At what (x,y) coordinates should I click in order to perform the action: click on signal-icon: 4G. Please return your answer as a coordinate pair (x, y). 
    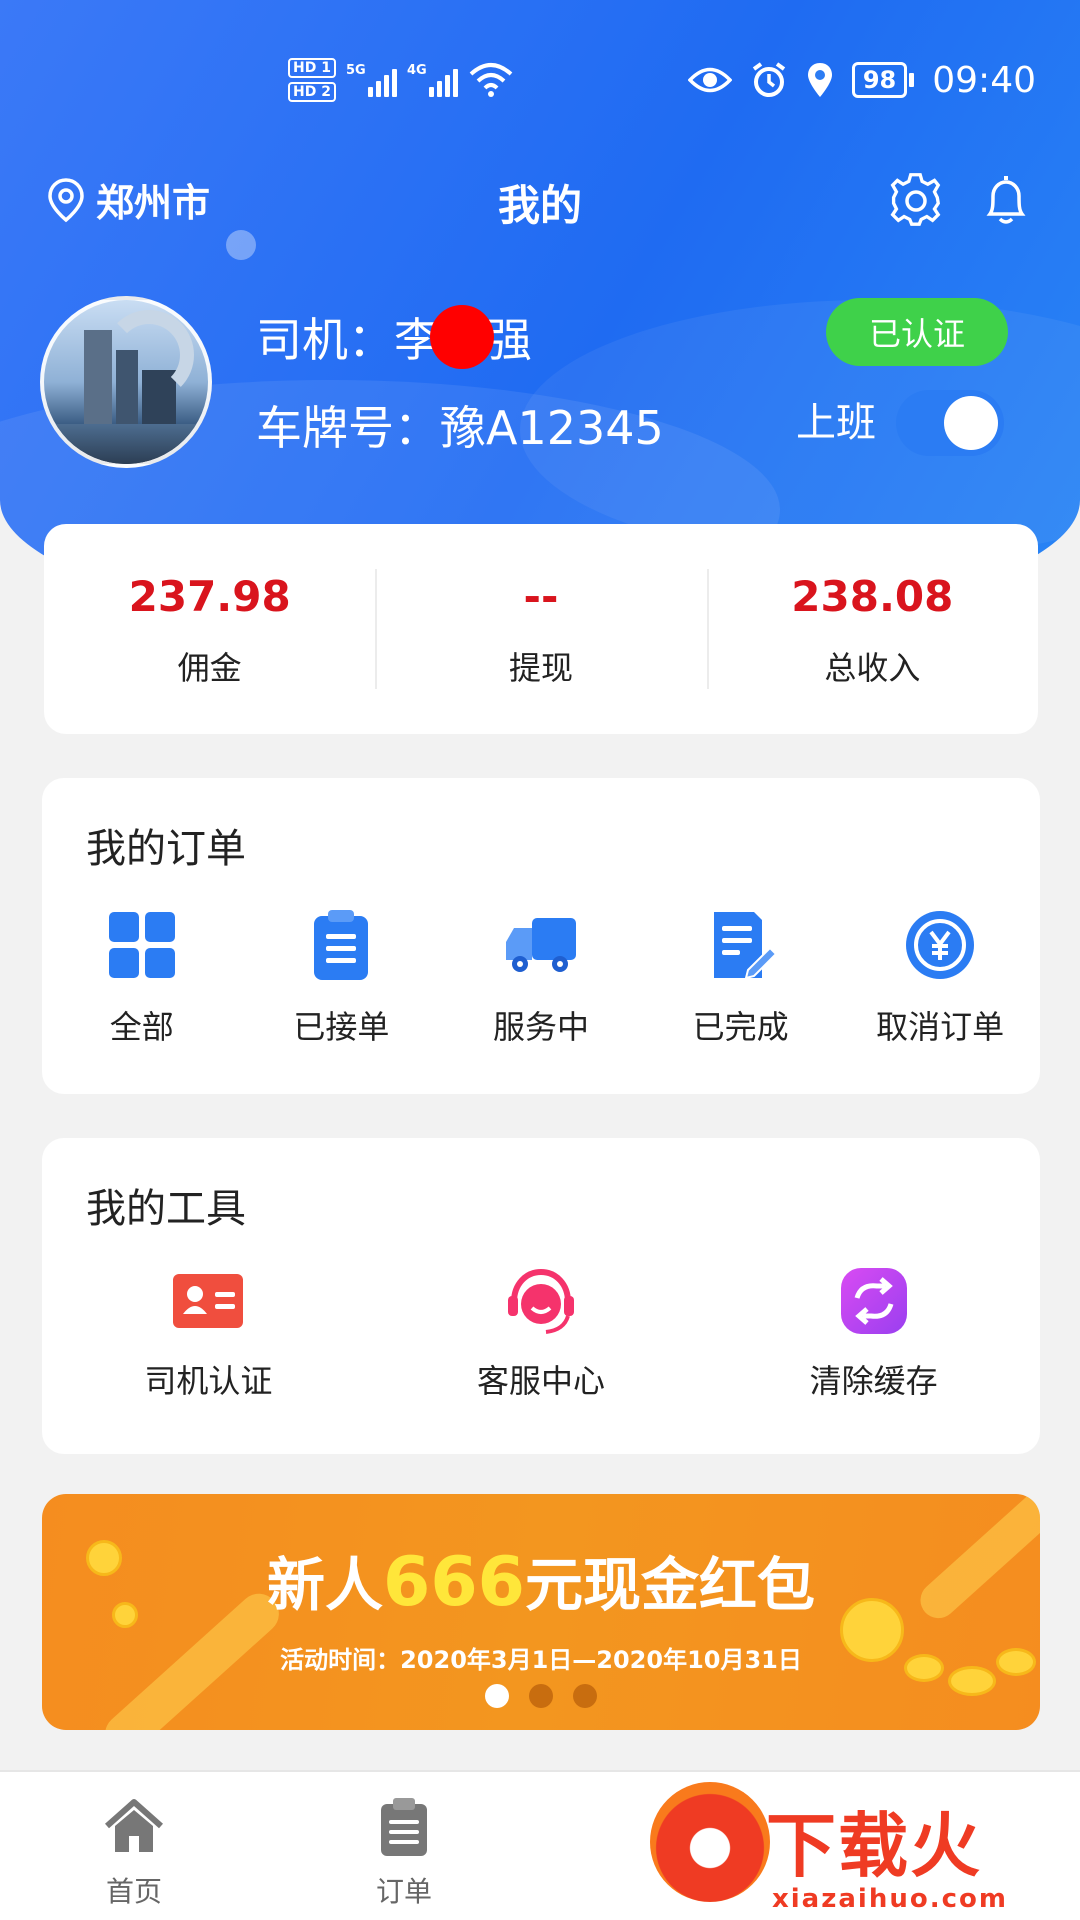
    Looking at the image, I should click on (432, 80).